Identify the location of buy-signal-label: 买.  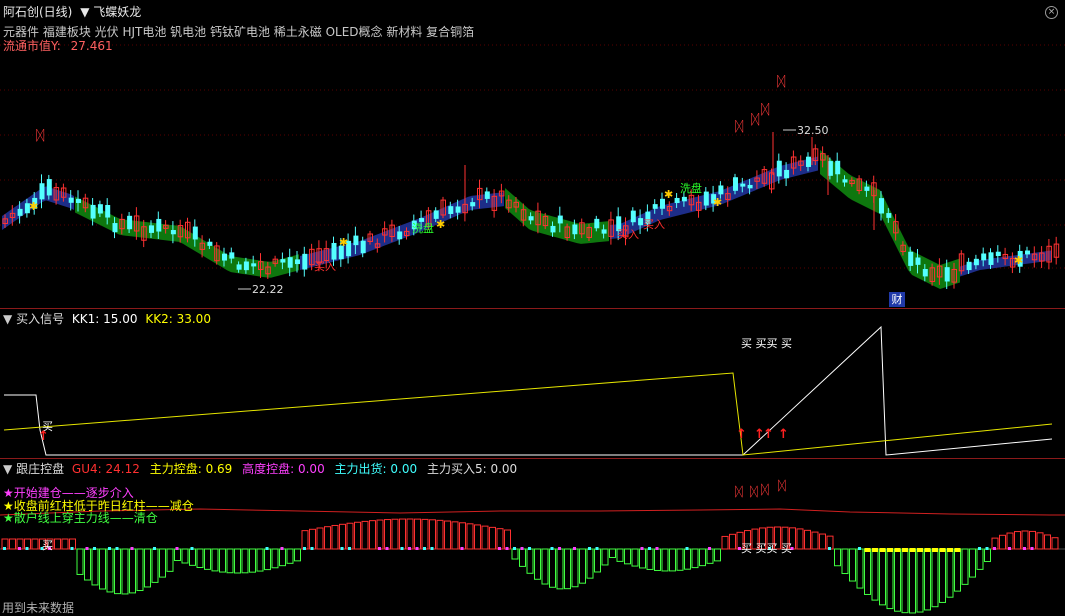
(47, 545).